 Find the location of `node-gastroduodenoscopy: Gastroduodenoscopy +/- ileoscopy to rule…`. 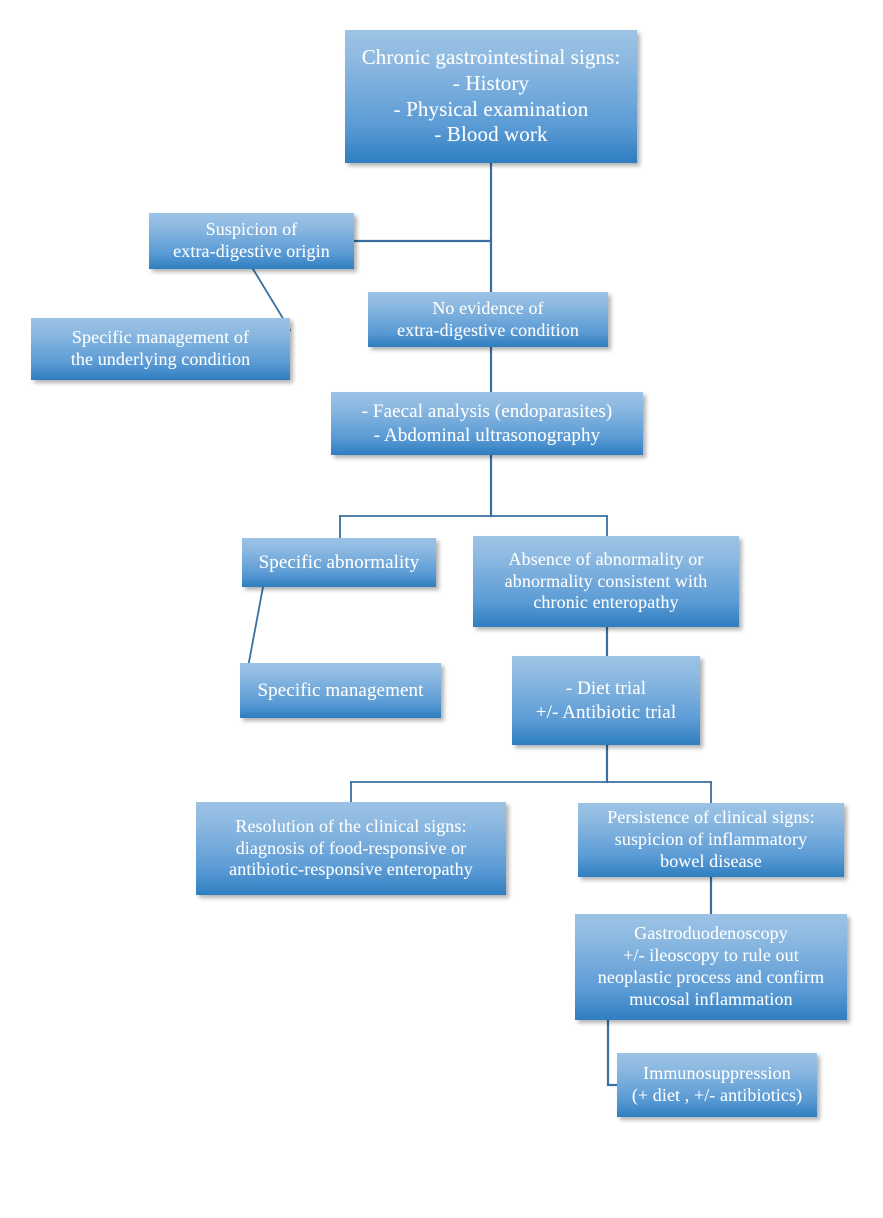

node-gastroduodenoscopy: Gastroduodenoscopy +/- ileoscopy to rule… is located at coordinates (711, 967).